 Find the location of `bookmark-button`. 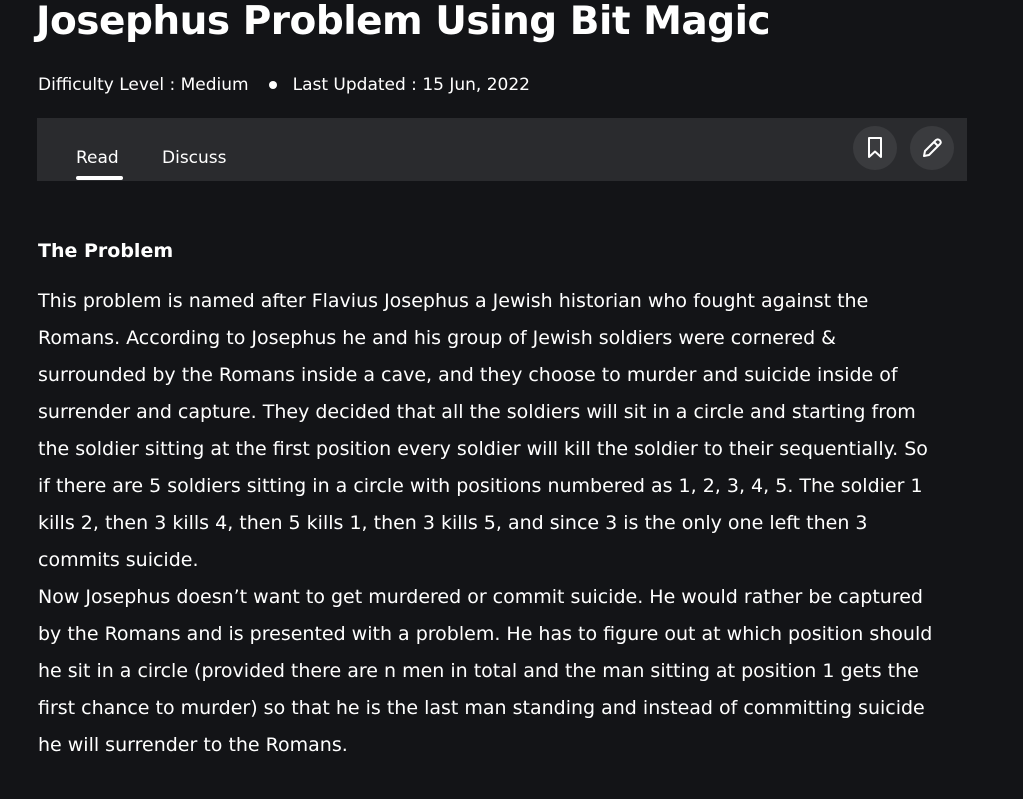

bookmark-button is located at coordinates (875, 148).